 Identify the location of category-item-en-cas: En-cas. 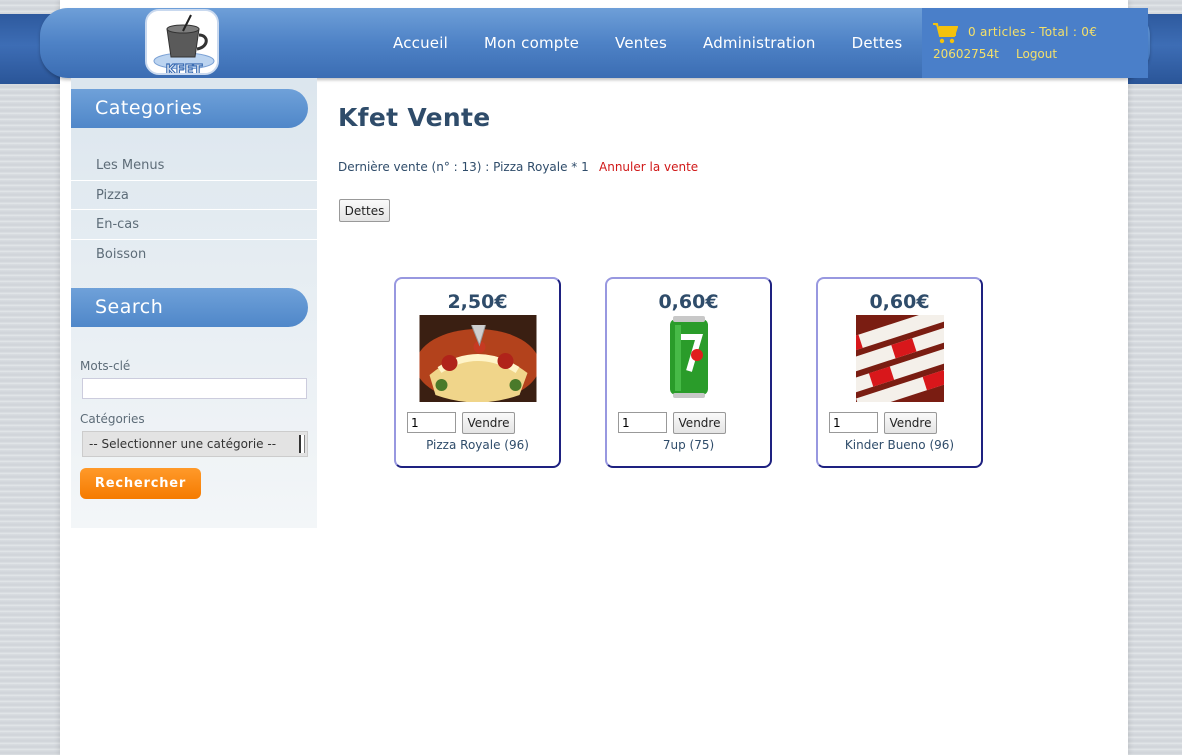
(194, 225).